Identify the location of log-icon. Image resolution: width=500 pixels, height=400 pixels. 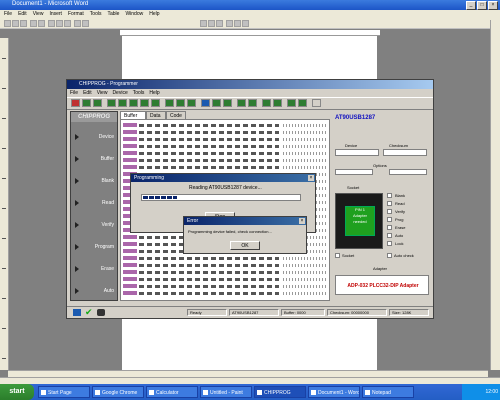
(277, 103).